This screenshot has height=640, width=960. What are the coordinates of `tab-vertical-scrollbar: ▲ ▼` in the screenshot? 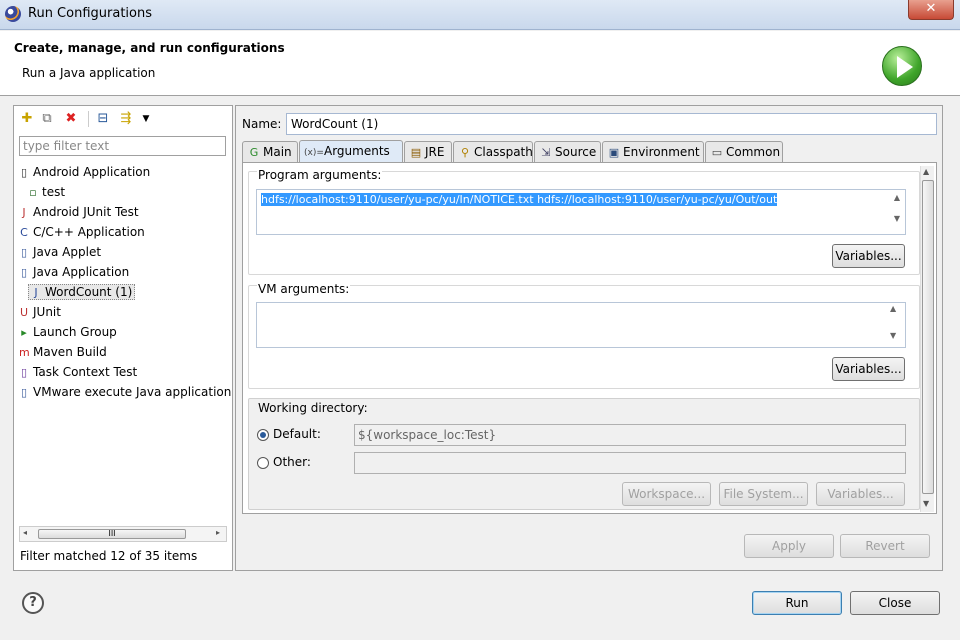 It's located at (927, 339).